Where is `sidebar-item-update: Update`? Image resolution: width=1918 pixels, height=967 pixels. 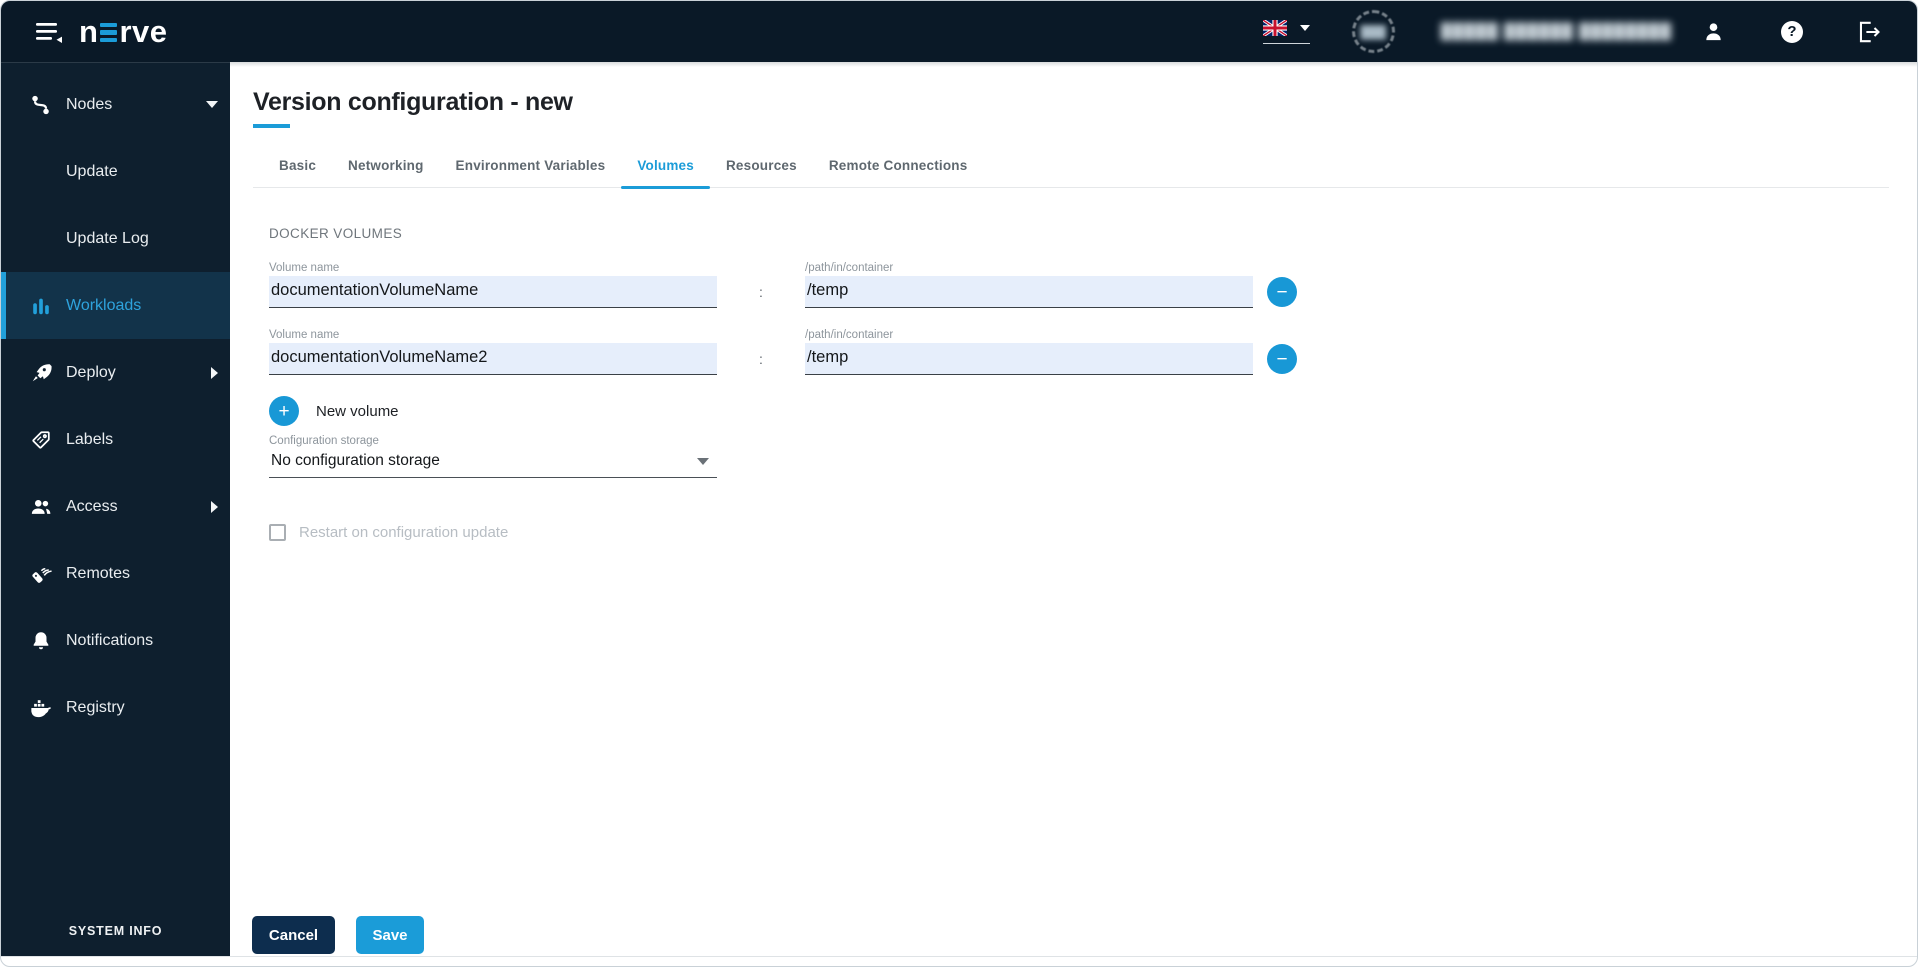 sidebar-item-update: Update is located at coordinates (115, 171).